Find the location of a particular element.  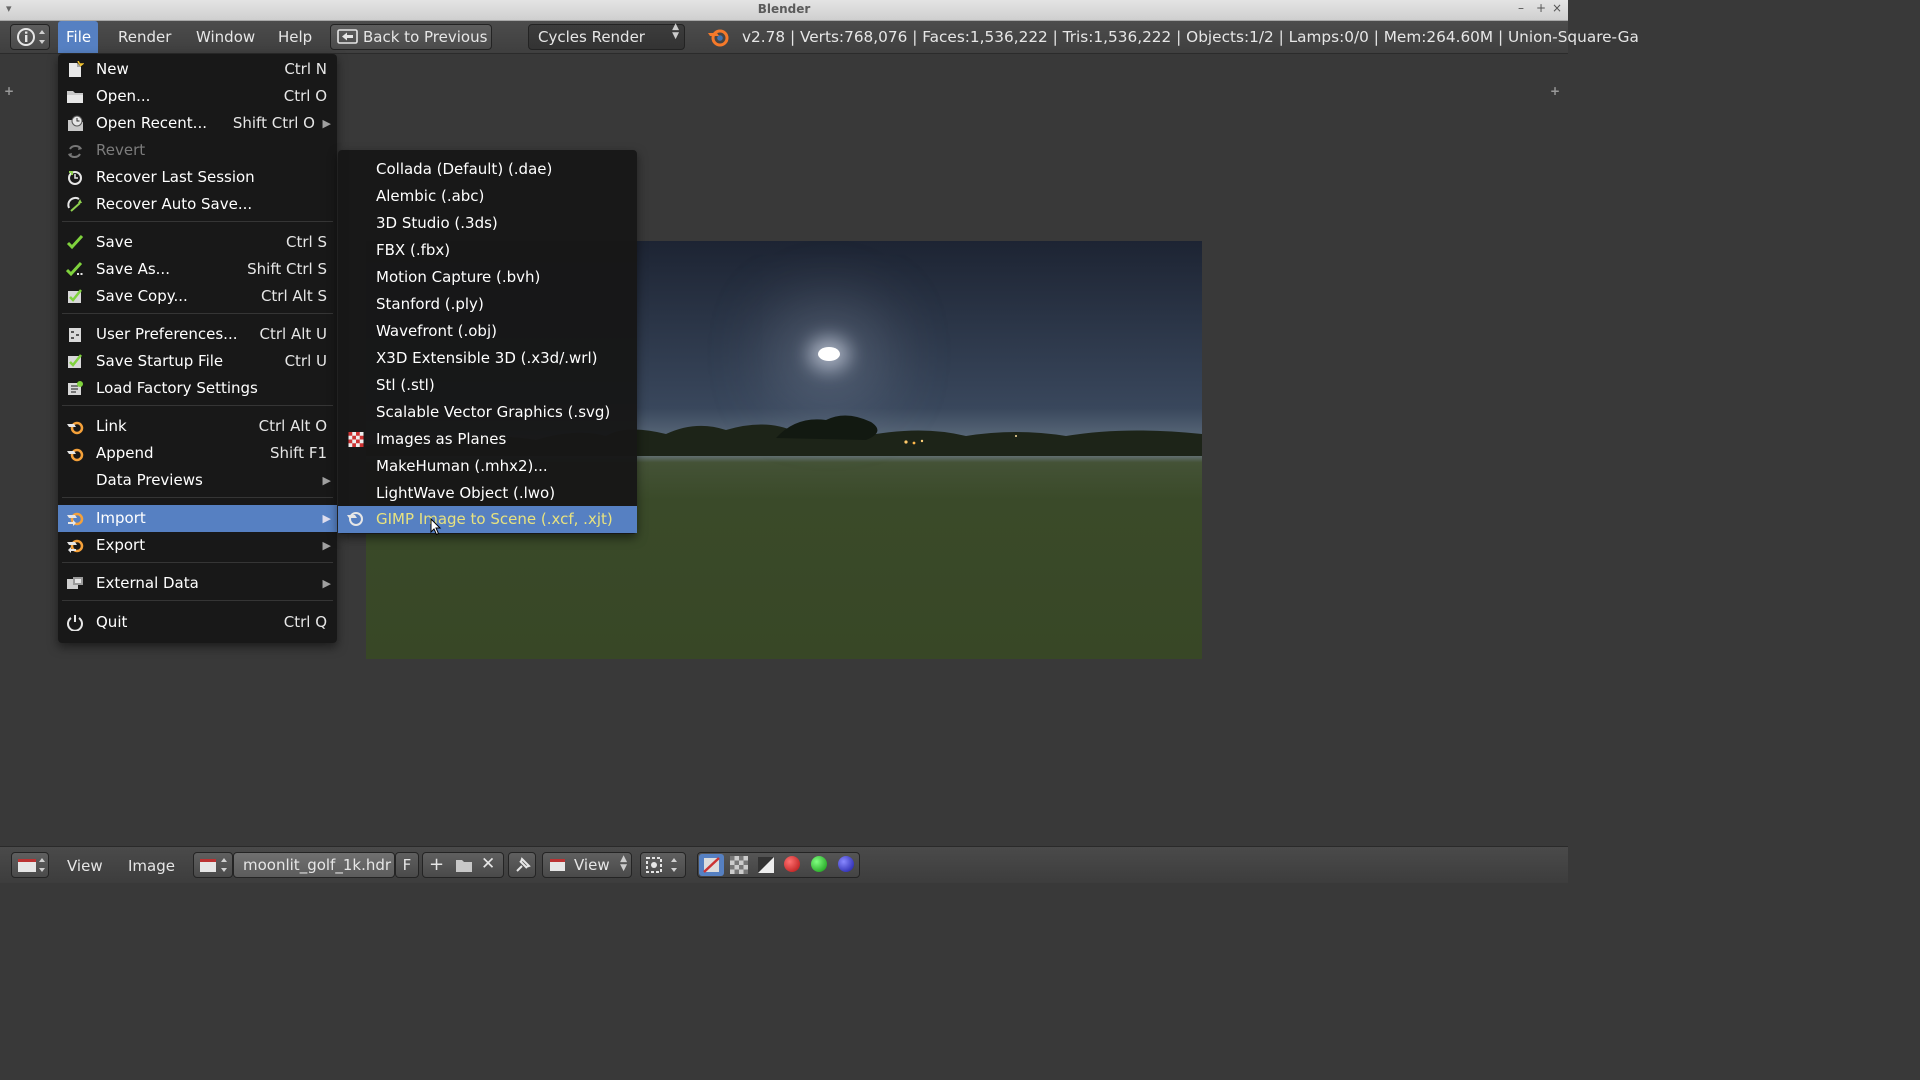

menu-item-import: Import ▶ is located at coordinates (197, 518).